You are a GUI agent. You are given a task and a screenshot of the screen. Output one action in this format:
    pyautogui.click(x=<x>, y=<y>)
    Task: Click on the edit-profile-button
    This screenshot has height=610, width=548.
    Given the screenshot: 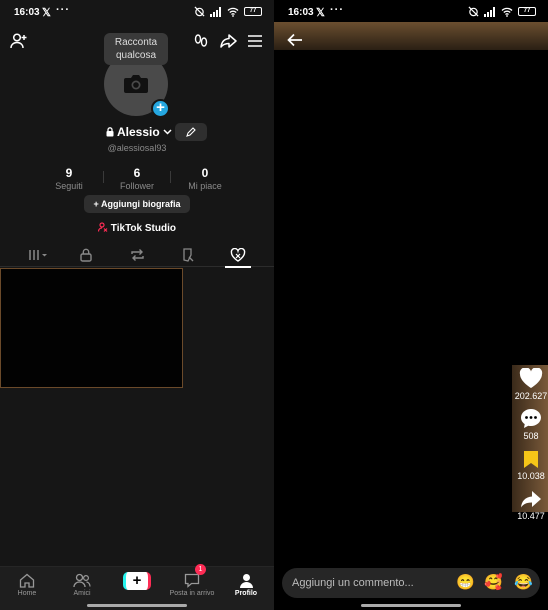 What is the action you would take?
    pyautogui.click(x=191, y=132)
    